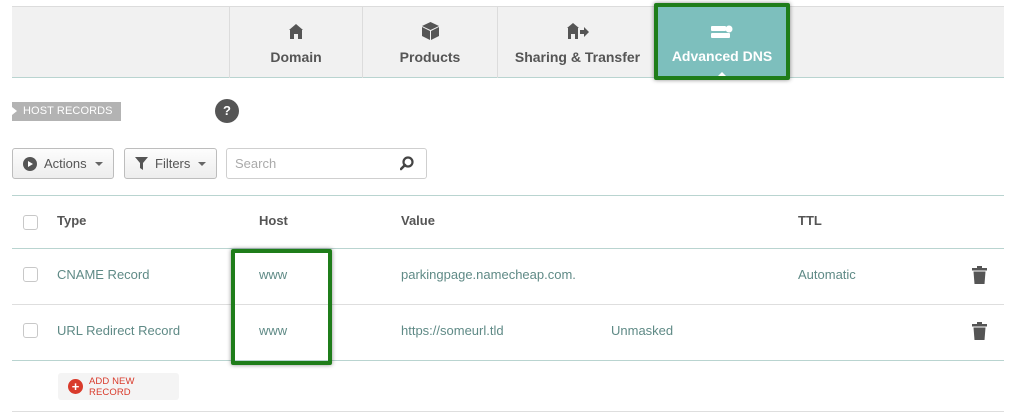 This screenshot has width=1012, height=419. What do you see at coordinates (296, 31) in the screenshot?
I see `home-icon` at bounding box center [296, 31].